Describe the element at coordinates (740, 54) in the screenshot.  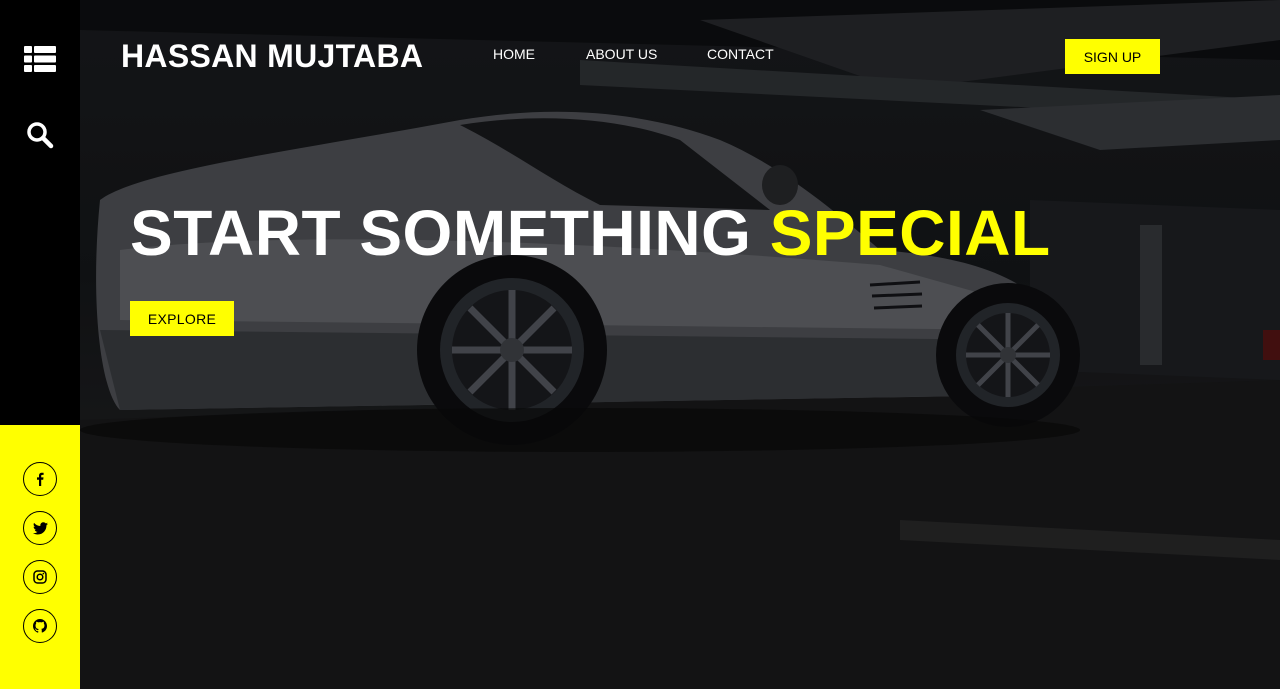
I see `nav-contact: CONTACT` at that location.